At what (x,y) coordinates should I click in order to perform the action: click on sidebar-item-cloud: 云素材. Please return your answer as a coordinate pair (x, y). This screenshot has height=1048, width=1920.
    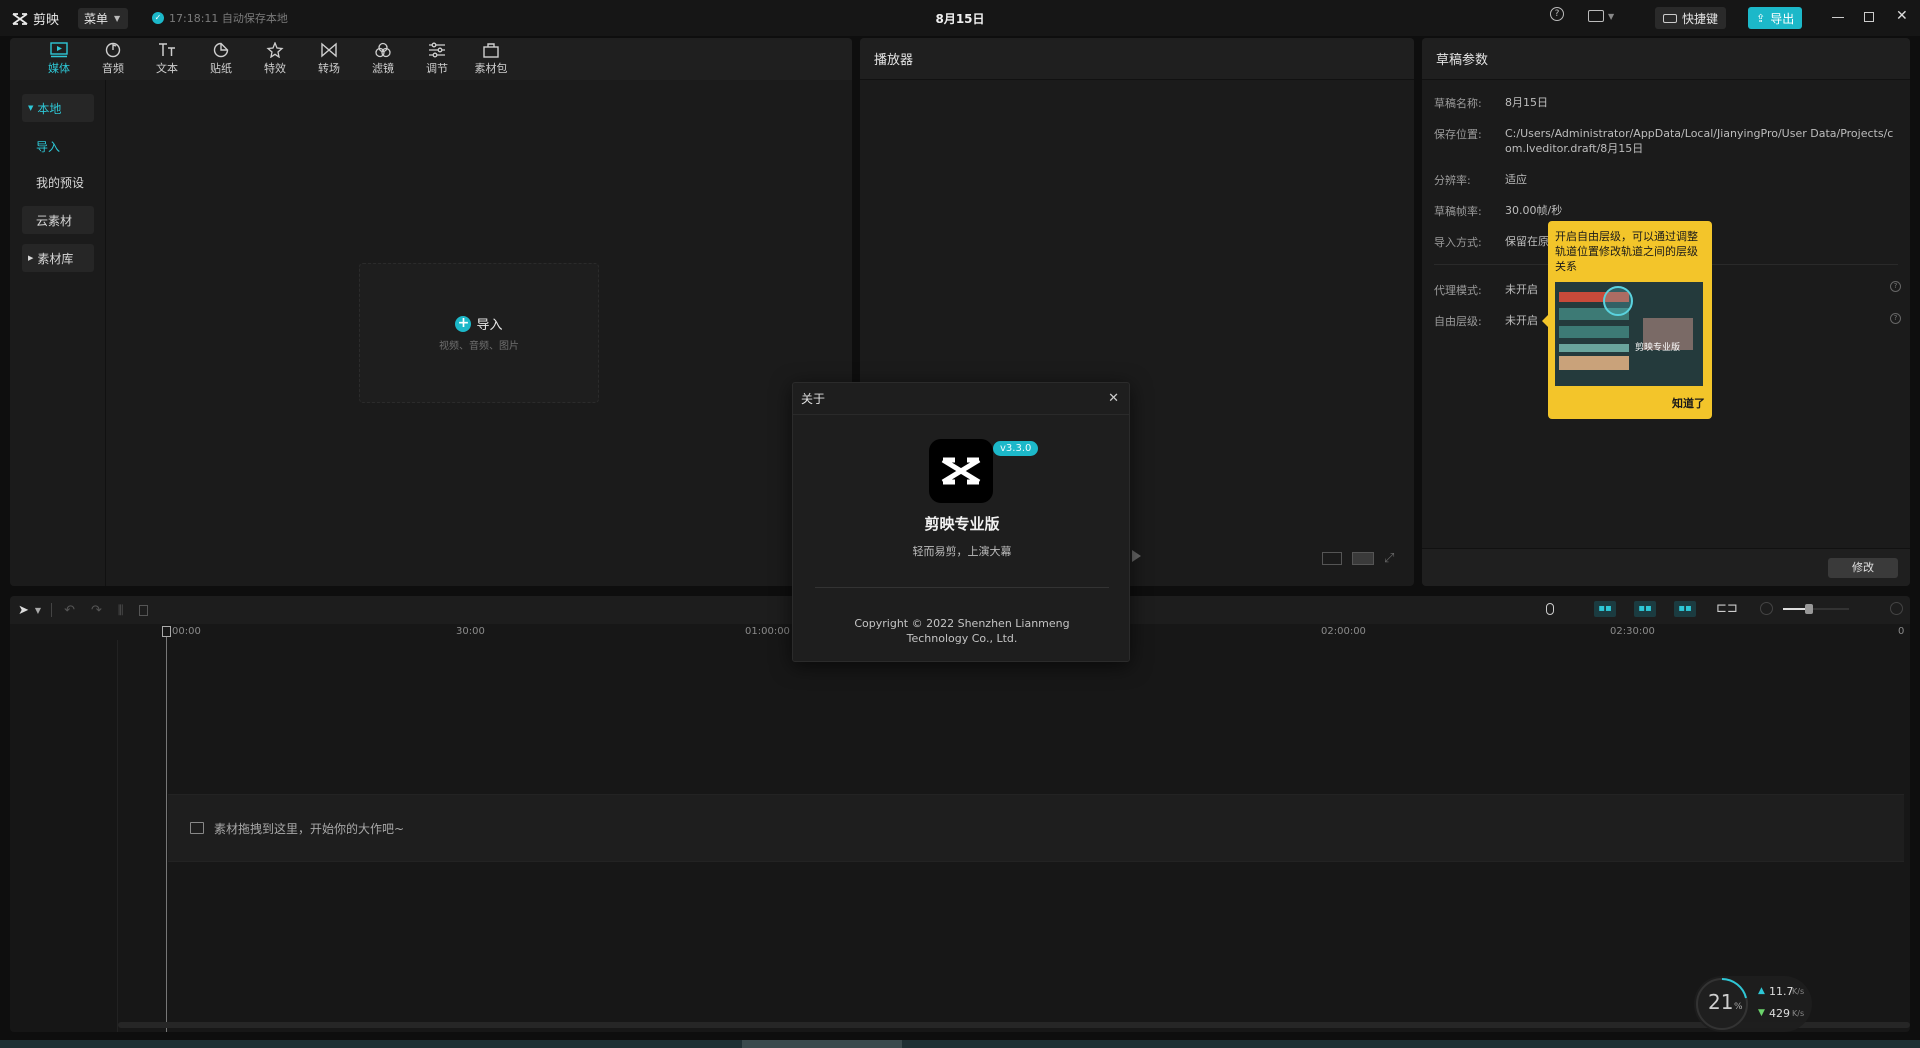
    Looking at the image, I should click on (58, 220).